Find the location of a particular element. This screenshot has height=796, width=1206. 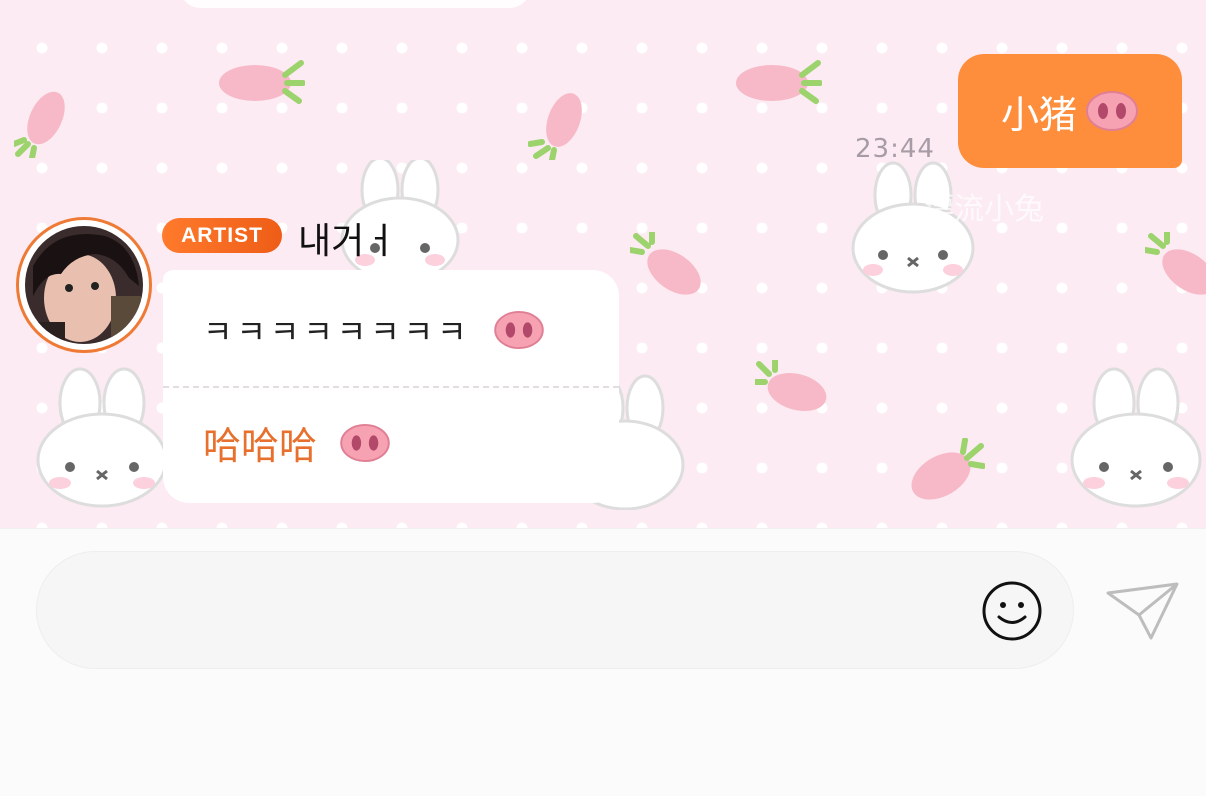

previous-message-edge is located at coordinates (355, 4).